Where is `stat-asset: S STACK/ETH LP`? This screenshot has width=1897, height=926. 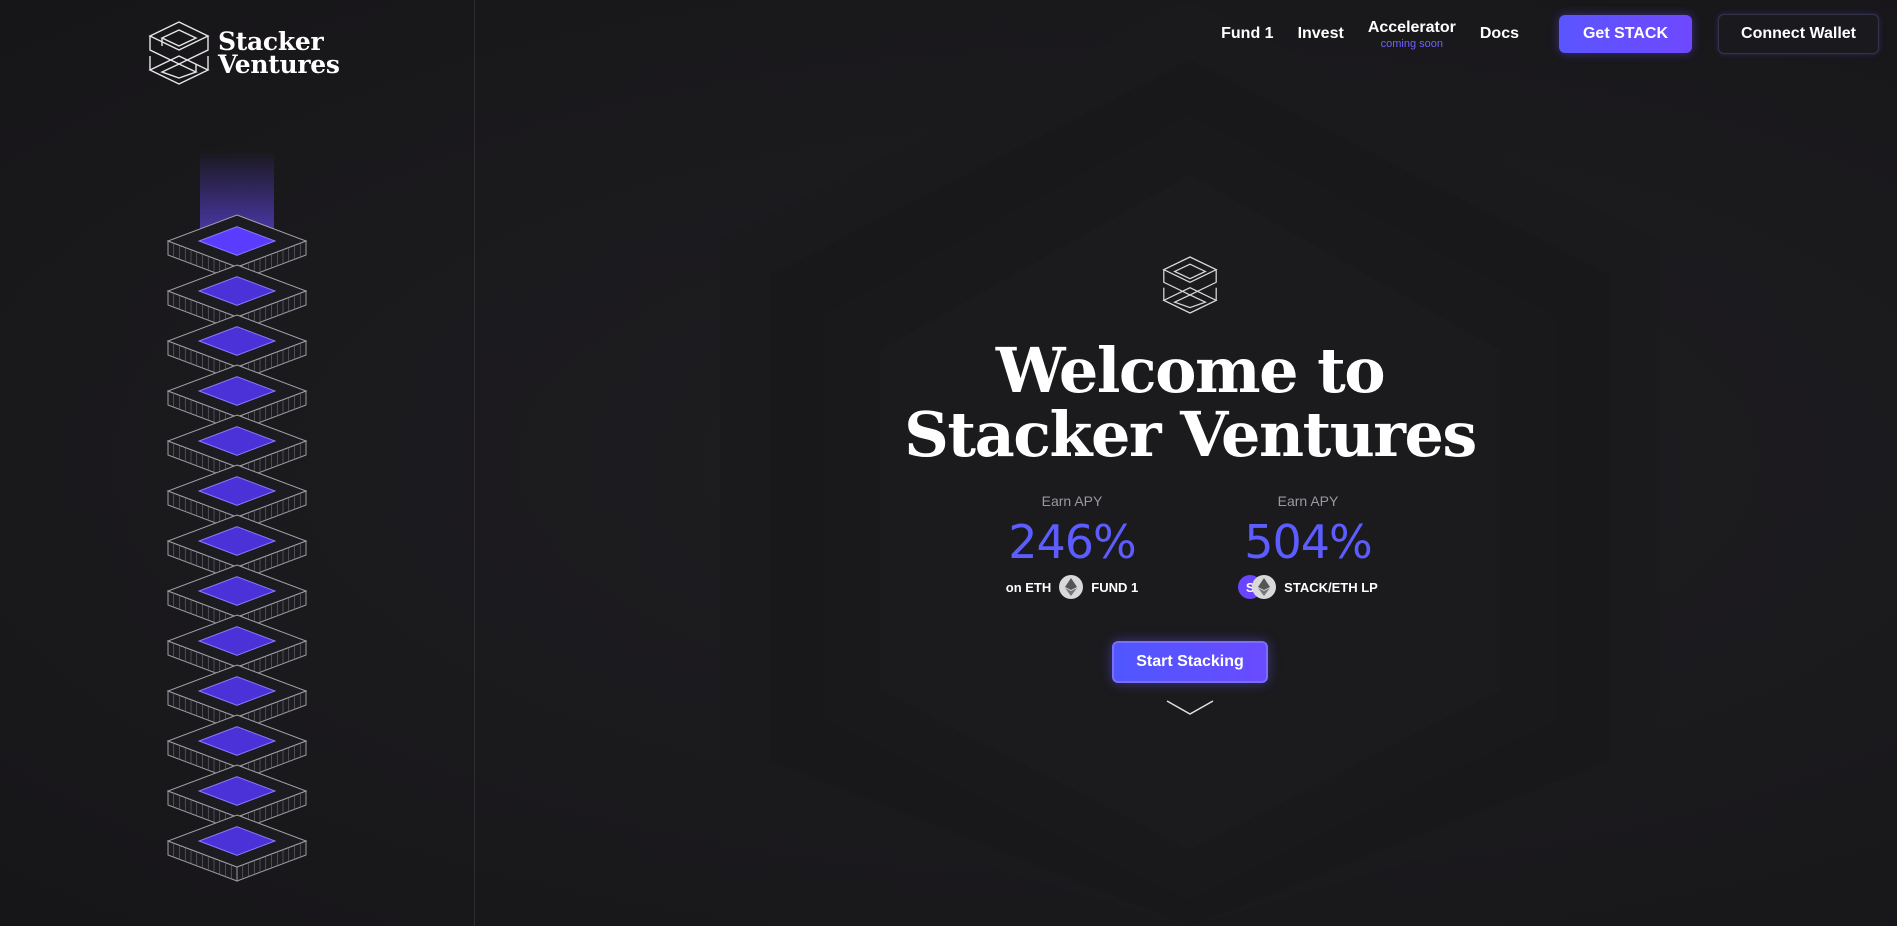 stat-asset: S STACK/ETH LP is located at coordinates (1308, 587).